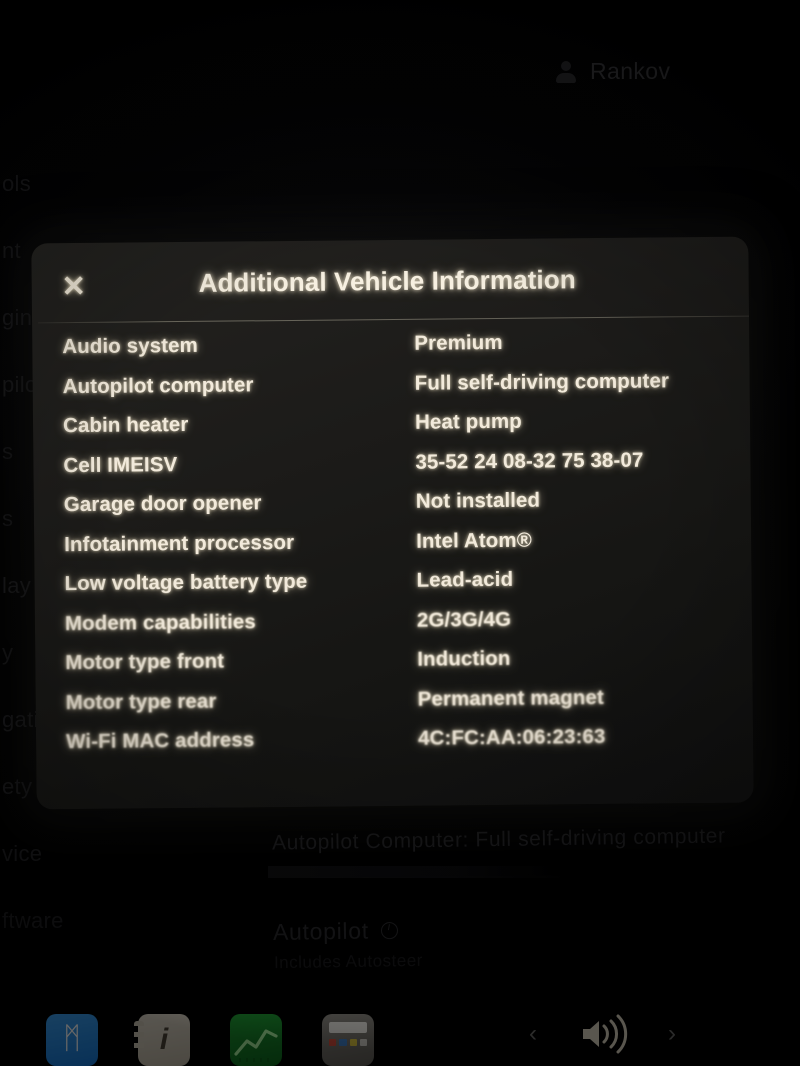 The width and height of the screenshot is (800, 1066). What do you see at coordinates (348, 961) in the screenshot?
I see `autopilot-subtext: Includes Autosteer` at bounding box center [348, 961].